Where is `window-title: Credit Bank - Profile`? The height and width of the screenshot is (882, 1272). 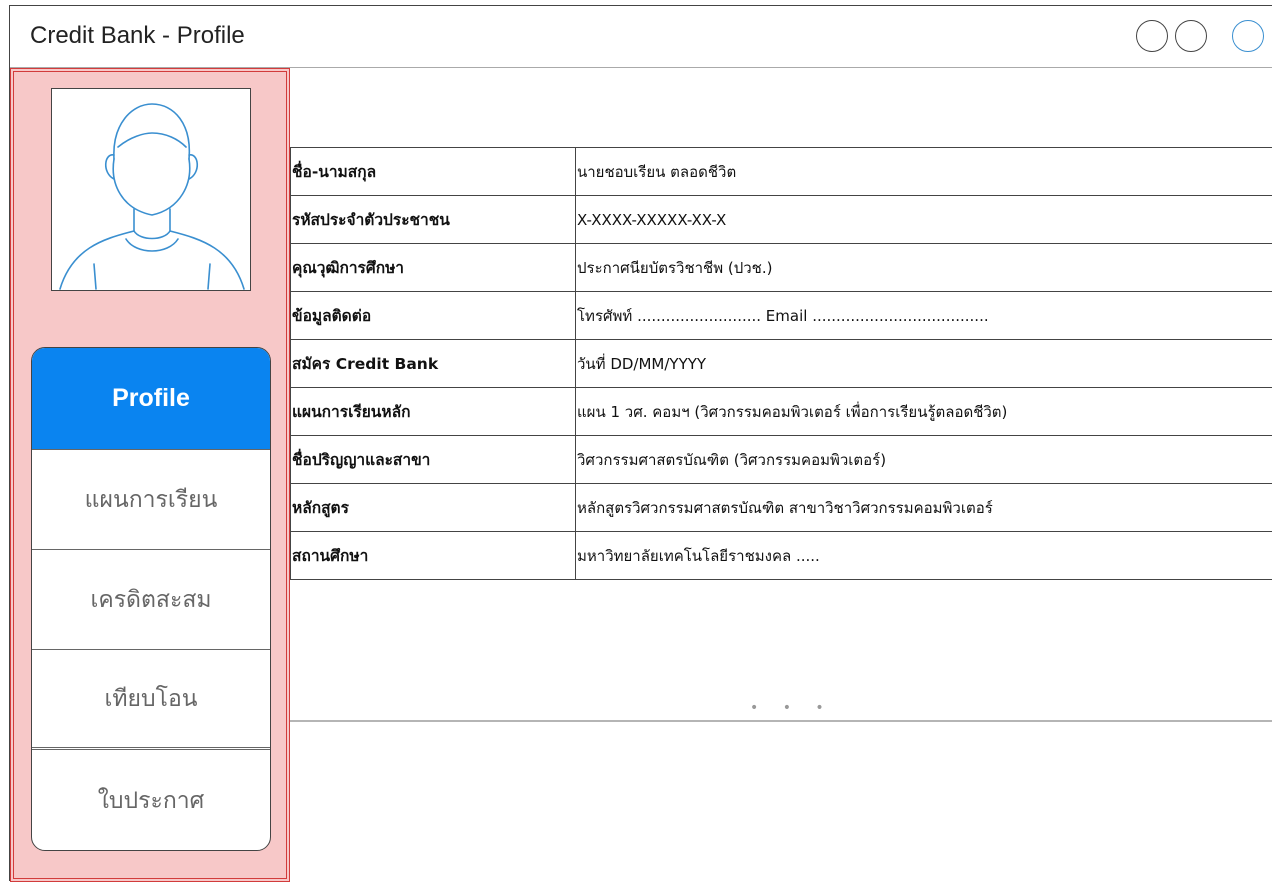 window-title: Credit Bank - Profile is located at coordinates (137, 36).